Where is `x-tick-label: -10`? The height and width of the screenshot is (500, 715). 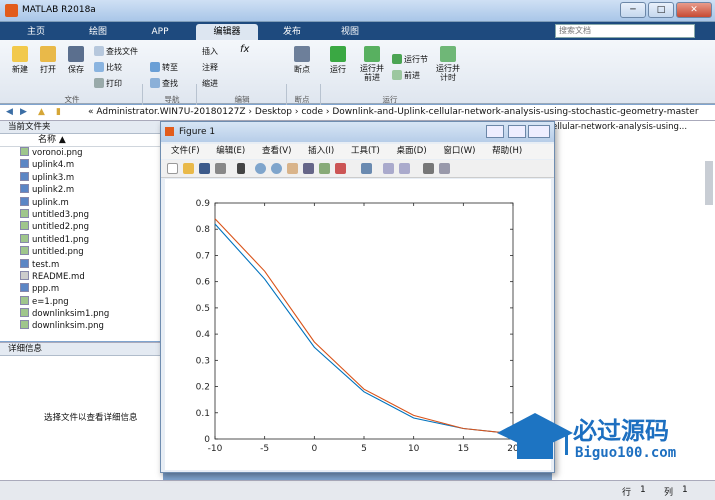
x-tick-label: -10 is located at coordinates (215, 449).